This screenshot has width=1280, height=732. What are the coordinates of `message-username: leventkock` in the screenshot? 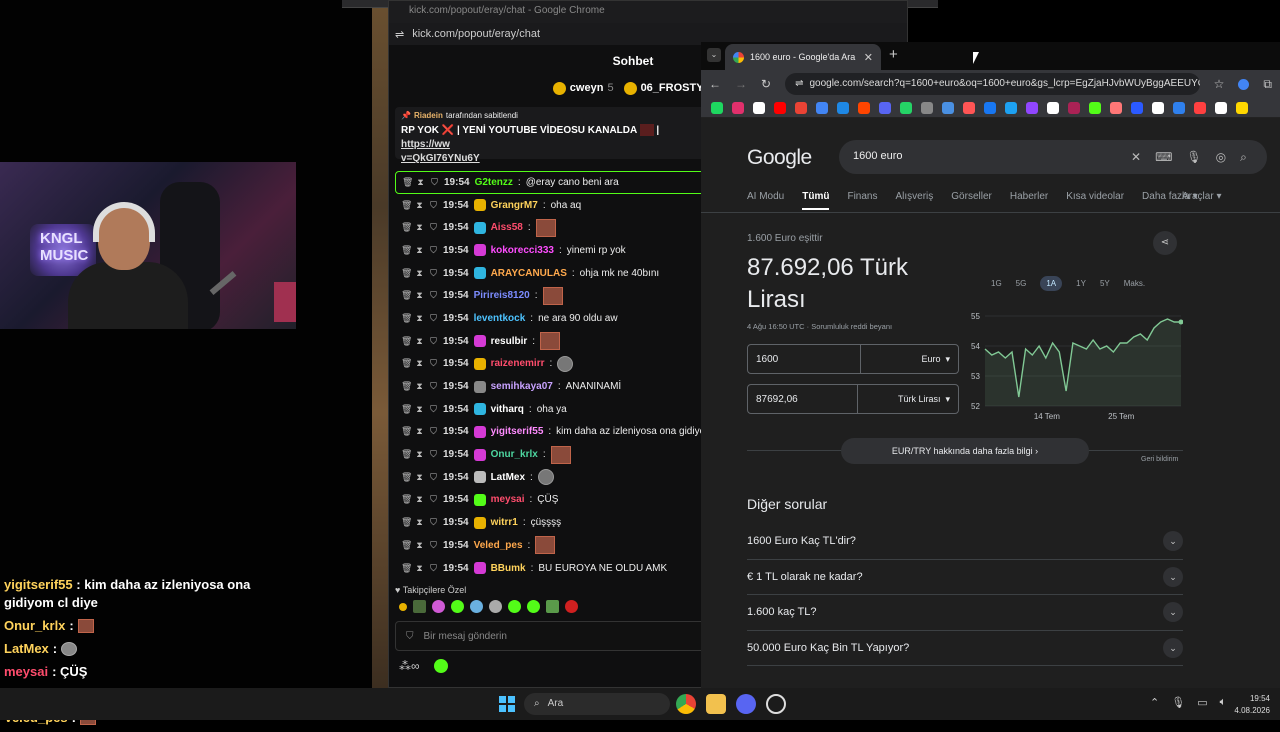 It's located at (500, 318).